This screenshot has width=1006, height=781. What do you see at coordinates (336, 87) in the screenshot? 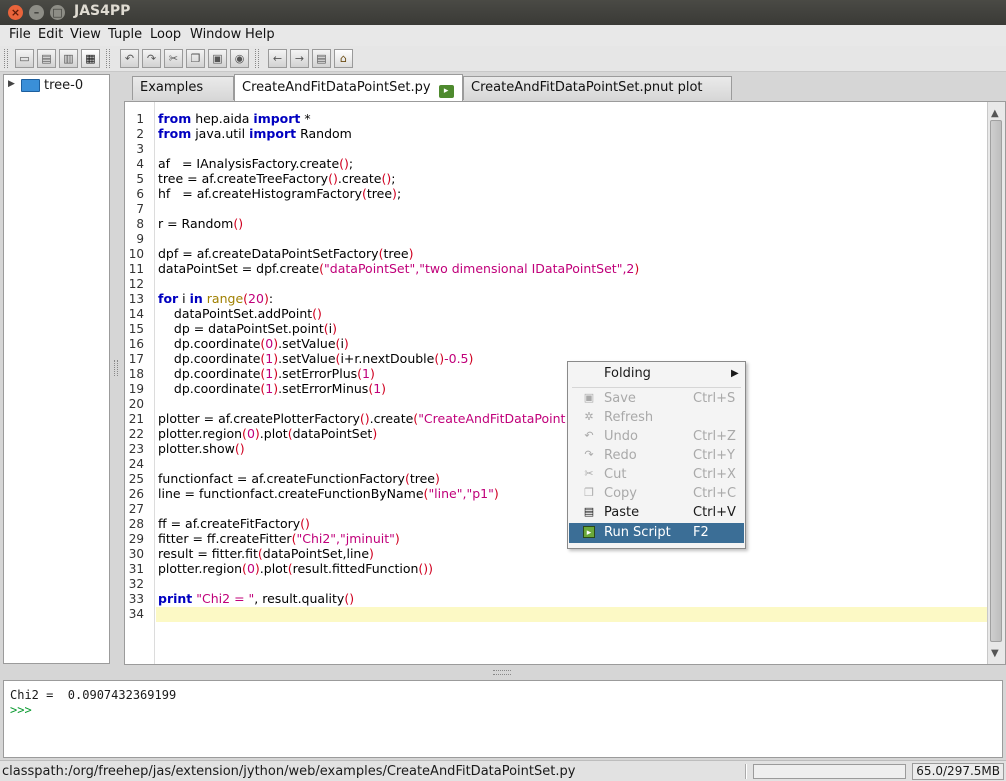
I see `tab-label: CreateAndFitDataPointSet.py` at bounding box center [336, 87].